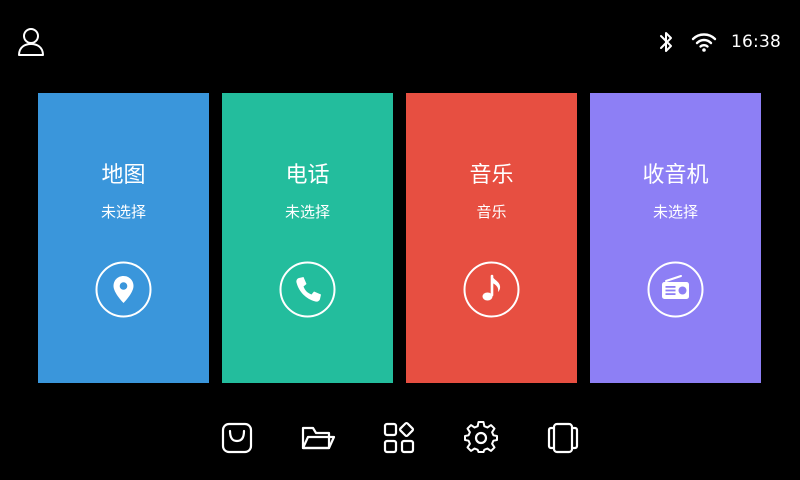  I want to click on apps-grid-icon, so click(399, 438).